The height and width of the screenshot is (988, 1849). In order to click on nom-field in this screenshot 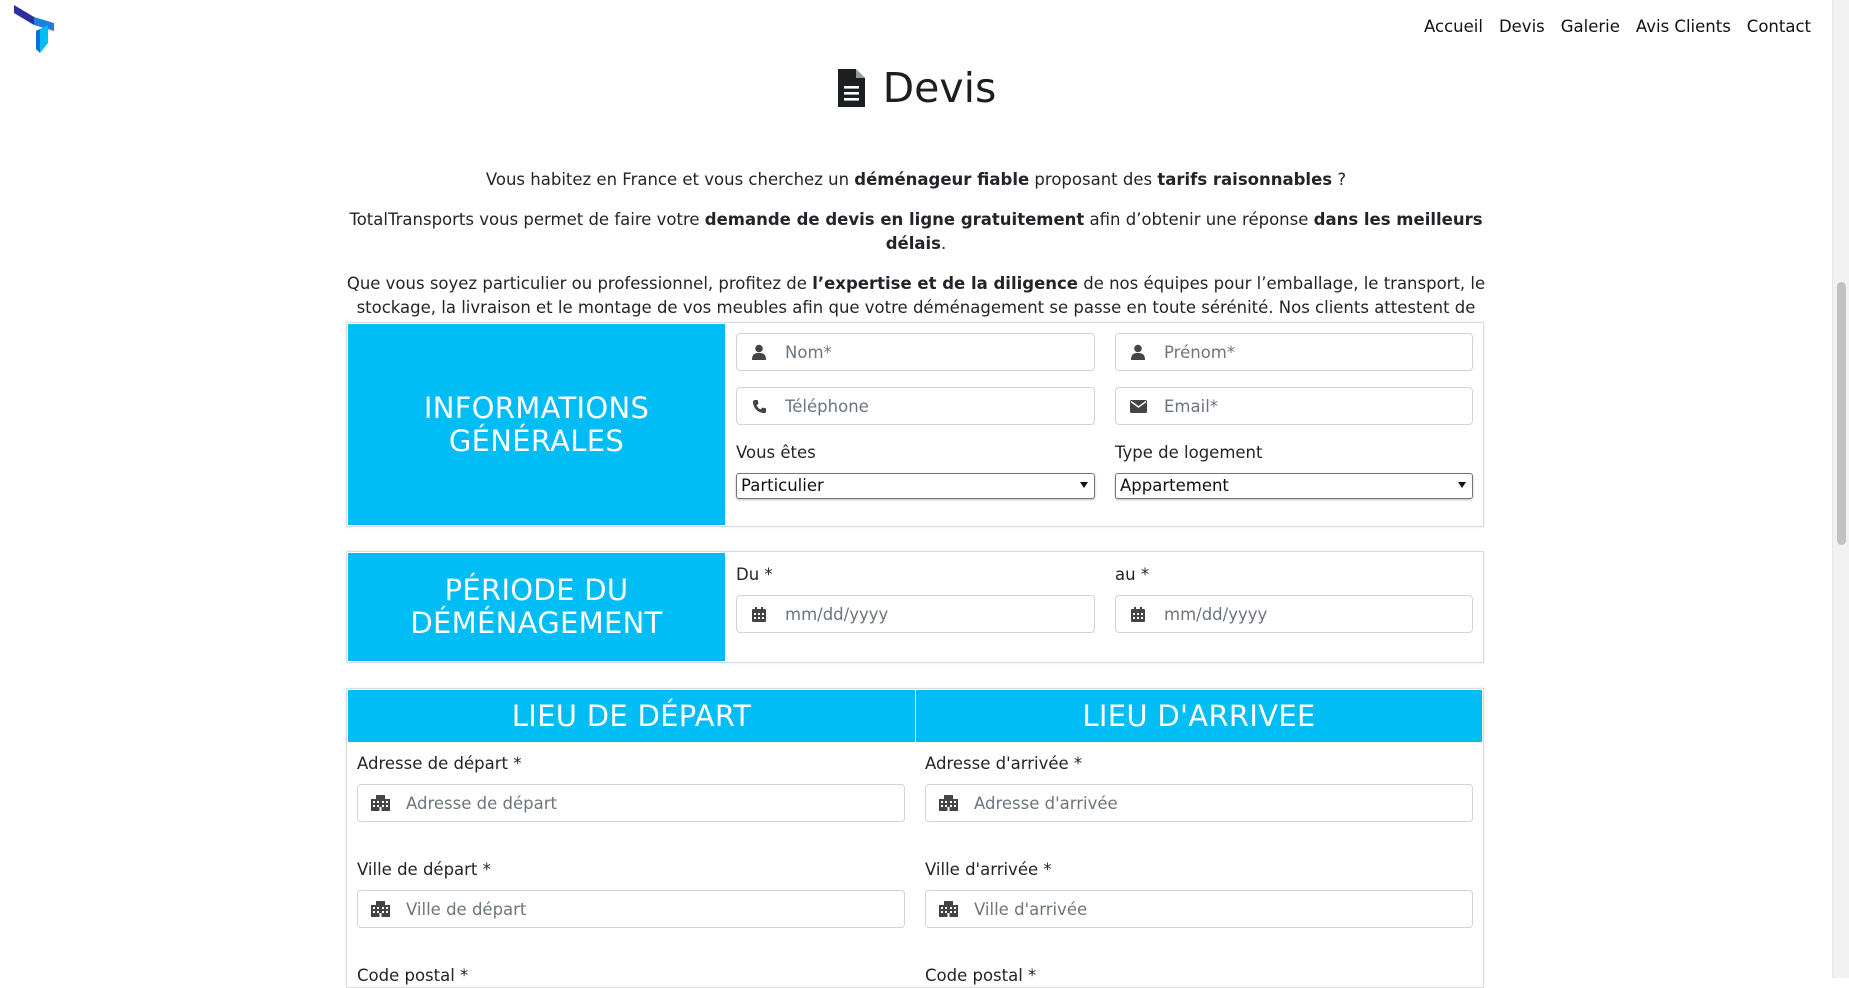, I will do `click(915, 352)`.